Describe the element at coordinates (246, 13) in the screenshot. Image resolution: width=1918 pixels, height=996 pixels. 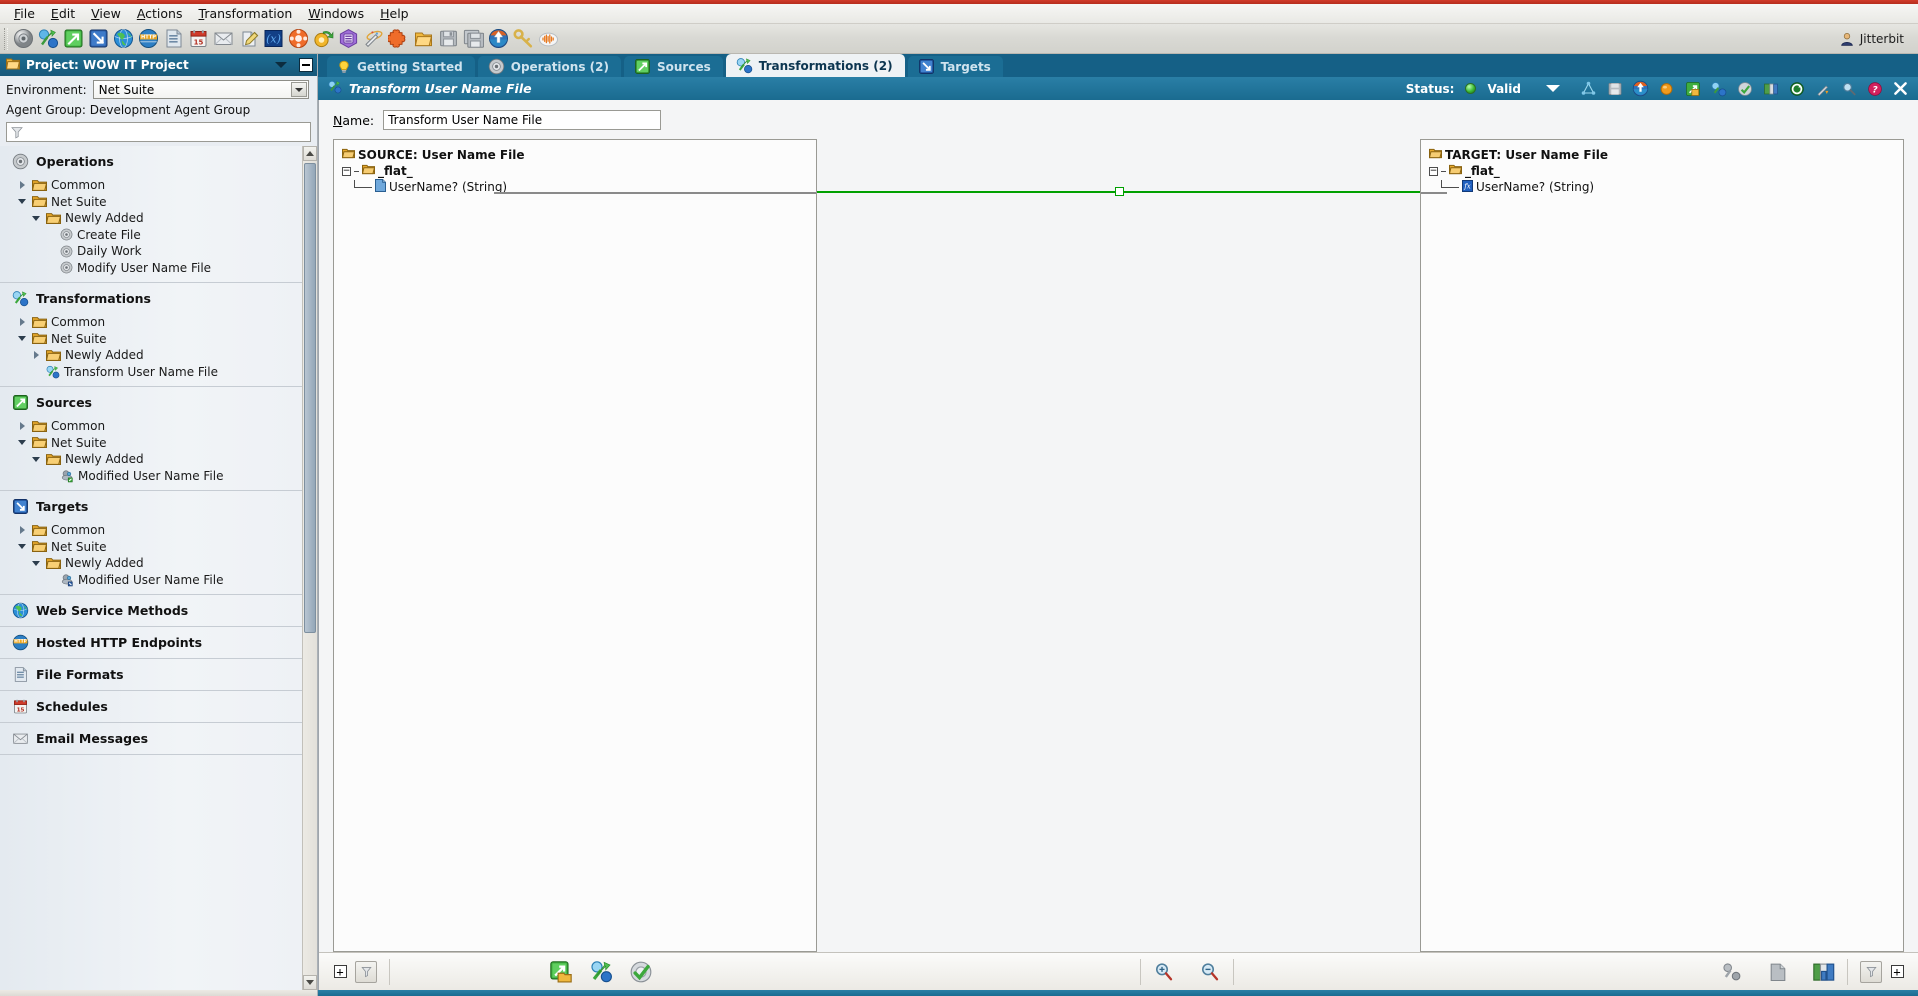
I see `menu-transformation: Transformation` at that location.